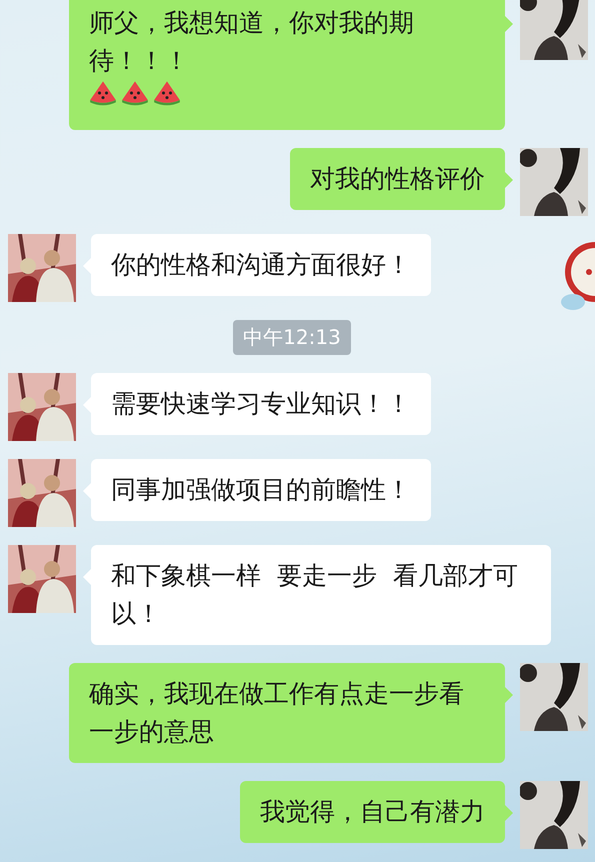 The height and width of the screenshot is (862, 595). What do you see at coordinates (261, 490) in the screenshot?
I see `message-text: 同事加强做项目的前瞻性！` at bounding box center [261, 490].